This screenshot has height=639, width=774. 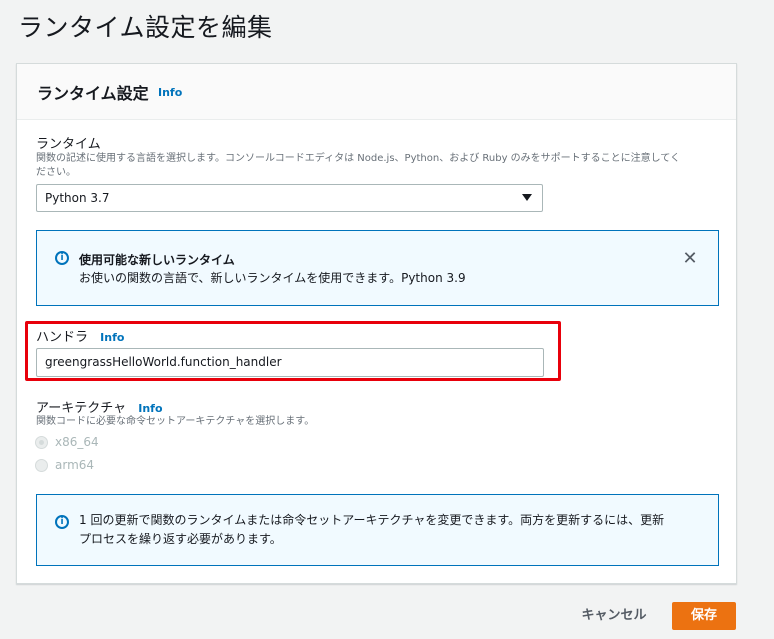 I want to click on cancel-button: キャンセル, so click(x=614, y=616).